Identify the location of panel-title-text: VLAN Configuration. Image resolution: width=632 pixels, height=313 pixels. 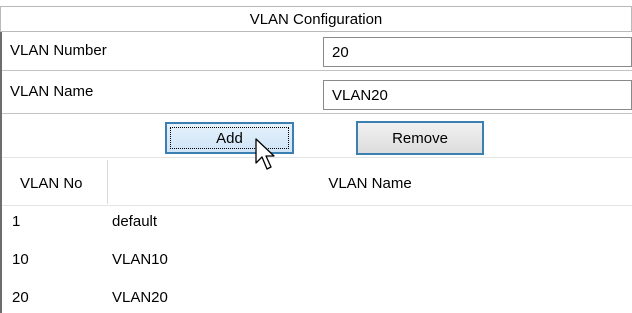
(316, 19).